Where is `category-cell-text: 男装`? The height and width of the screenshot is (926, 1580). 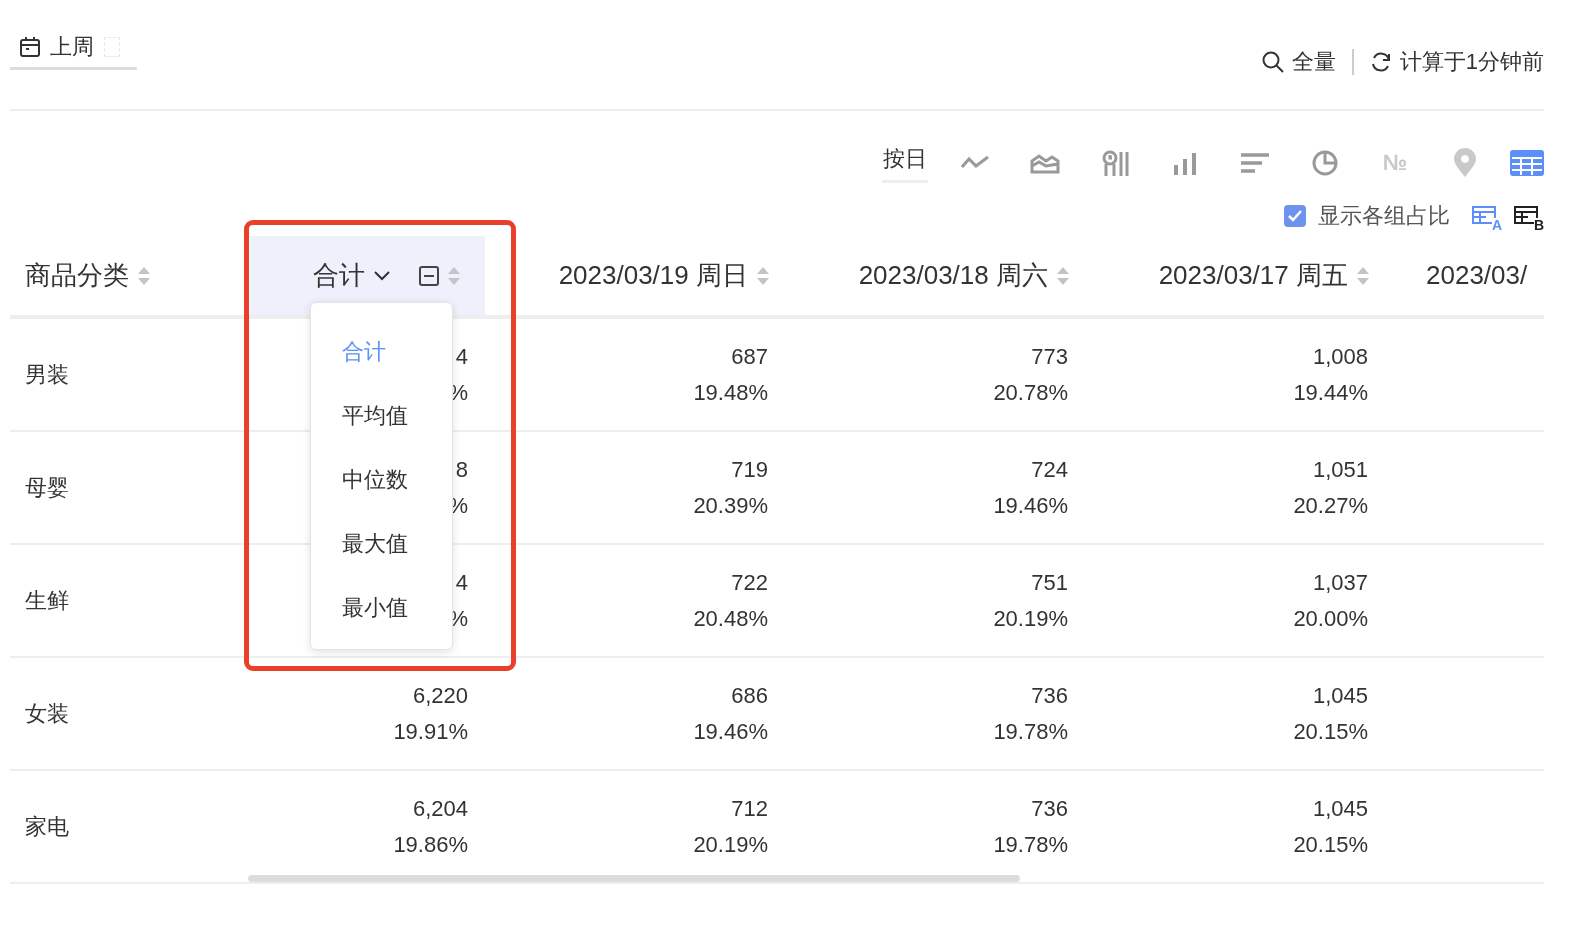
category-cell-text: 男装 is located at coordinates (47, 374).